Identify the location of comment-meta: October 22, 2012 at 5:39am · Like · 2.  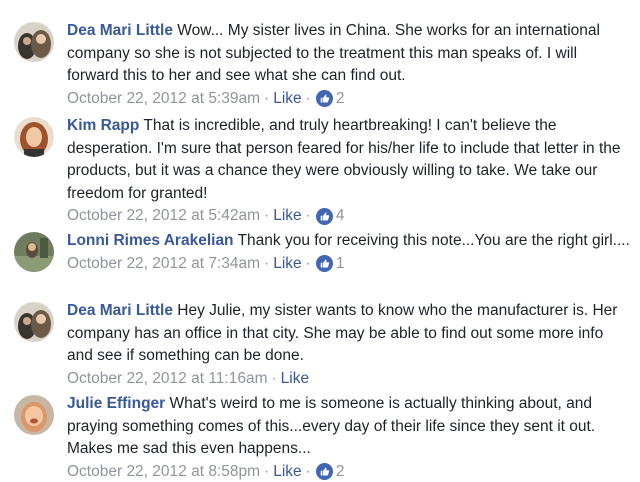
(350, 99).